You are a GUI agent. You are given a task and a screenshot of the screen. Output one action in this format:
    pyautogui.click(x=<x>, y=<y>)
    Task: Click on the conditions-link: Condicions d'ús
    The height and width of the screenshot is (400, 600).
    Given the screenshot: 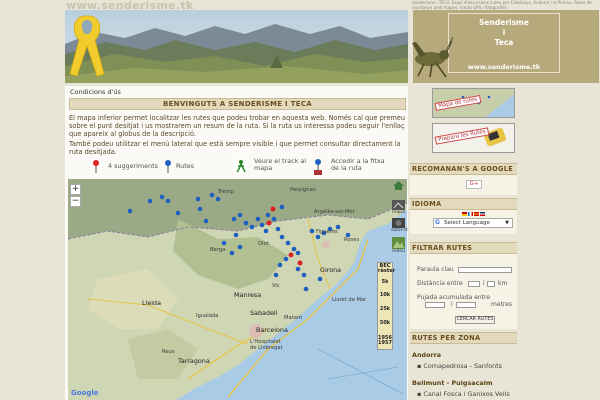 What is the action you would take?
    pyautogui.click(x=95, y=92)
    